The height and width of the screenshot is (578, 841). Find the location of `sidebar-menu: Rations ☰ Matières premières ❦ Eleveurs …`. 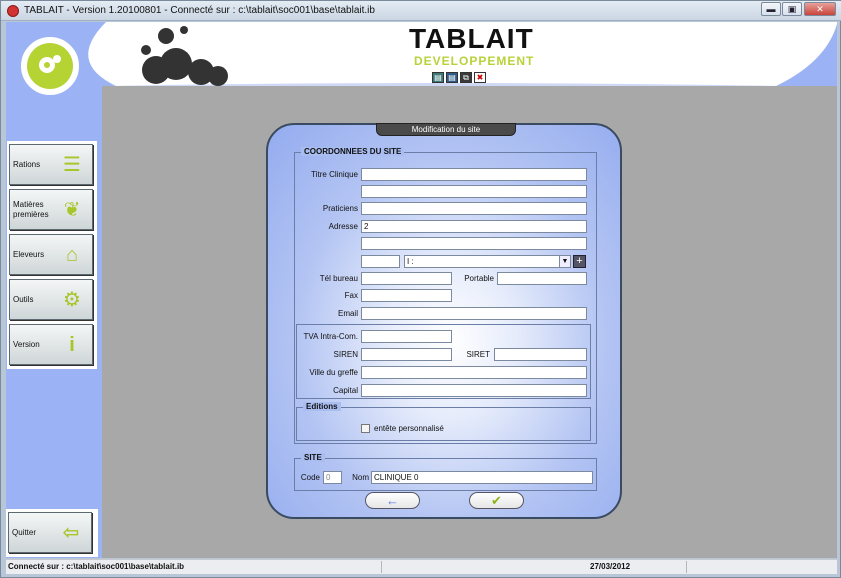

sidebar-menu: Rations ☰ Matières premières ❦ Eleveurs … is located at coordinates (52, 255).